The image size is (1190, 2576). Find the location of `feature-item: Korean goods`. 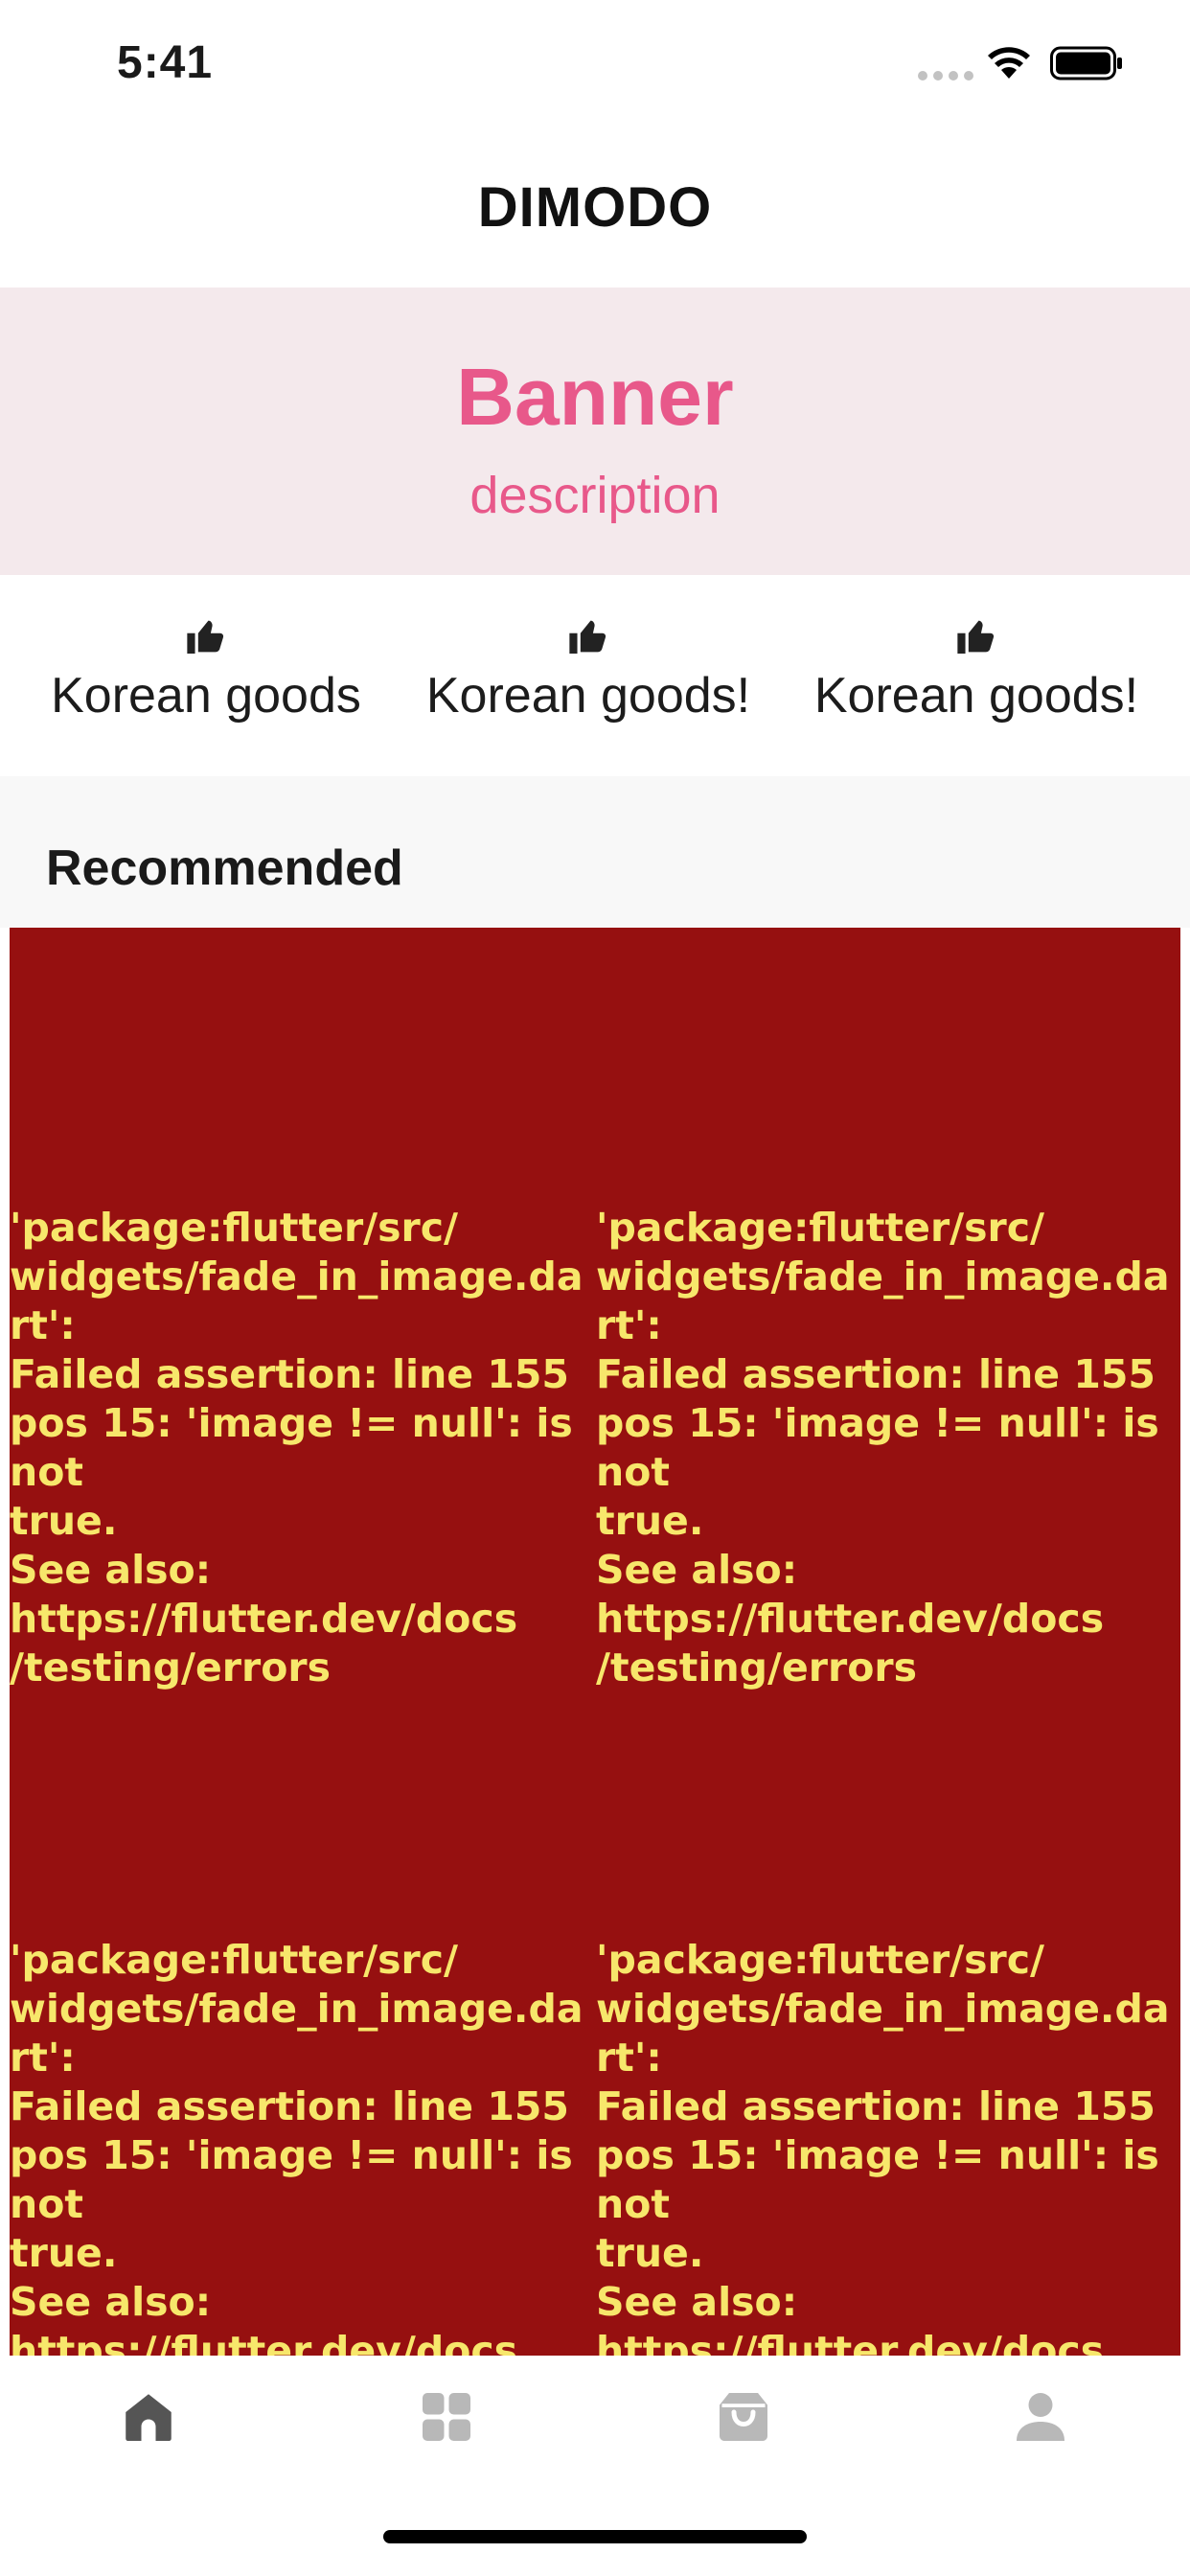

feature-item: Korean goods is located at coordinates (206, 671).